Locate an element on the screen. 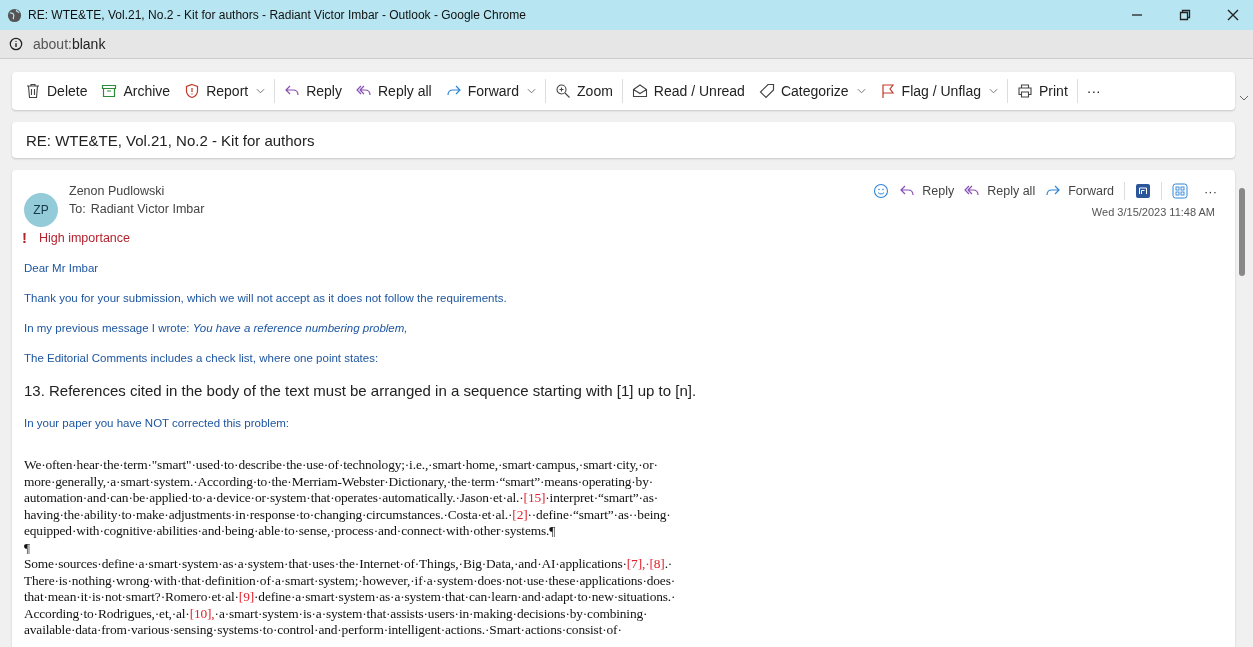 The height and width of the screenshot is (647, 1253). document-line: ¶ is located at coordinates (27, 547).